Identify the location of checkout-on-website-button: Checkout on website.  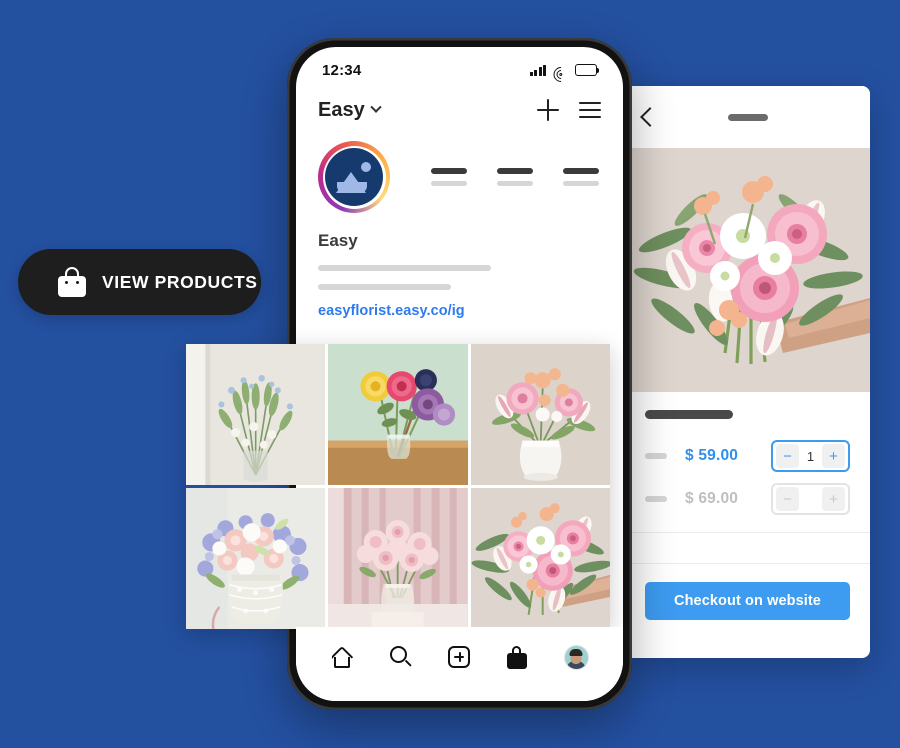
(747, 601).